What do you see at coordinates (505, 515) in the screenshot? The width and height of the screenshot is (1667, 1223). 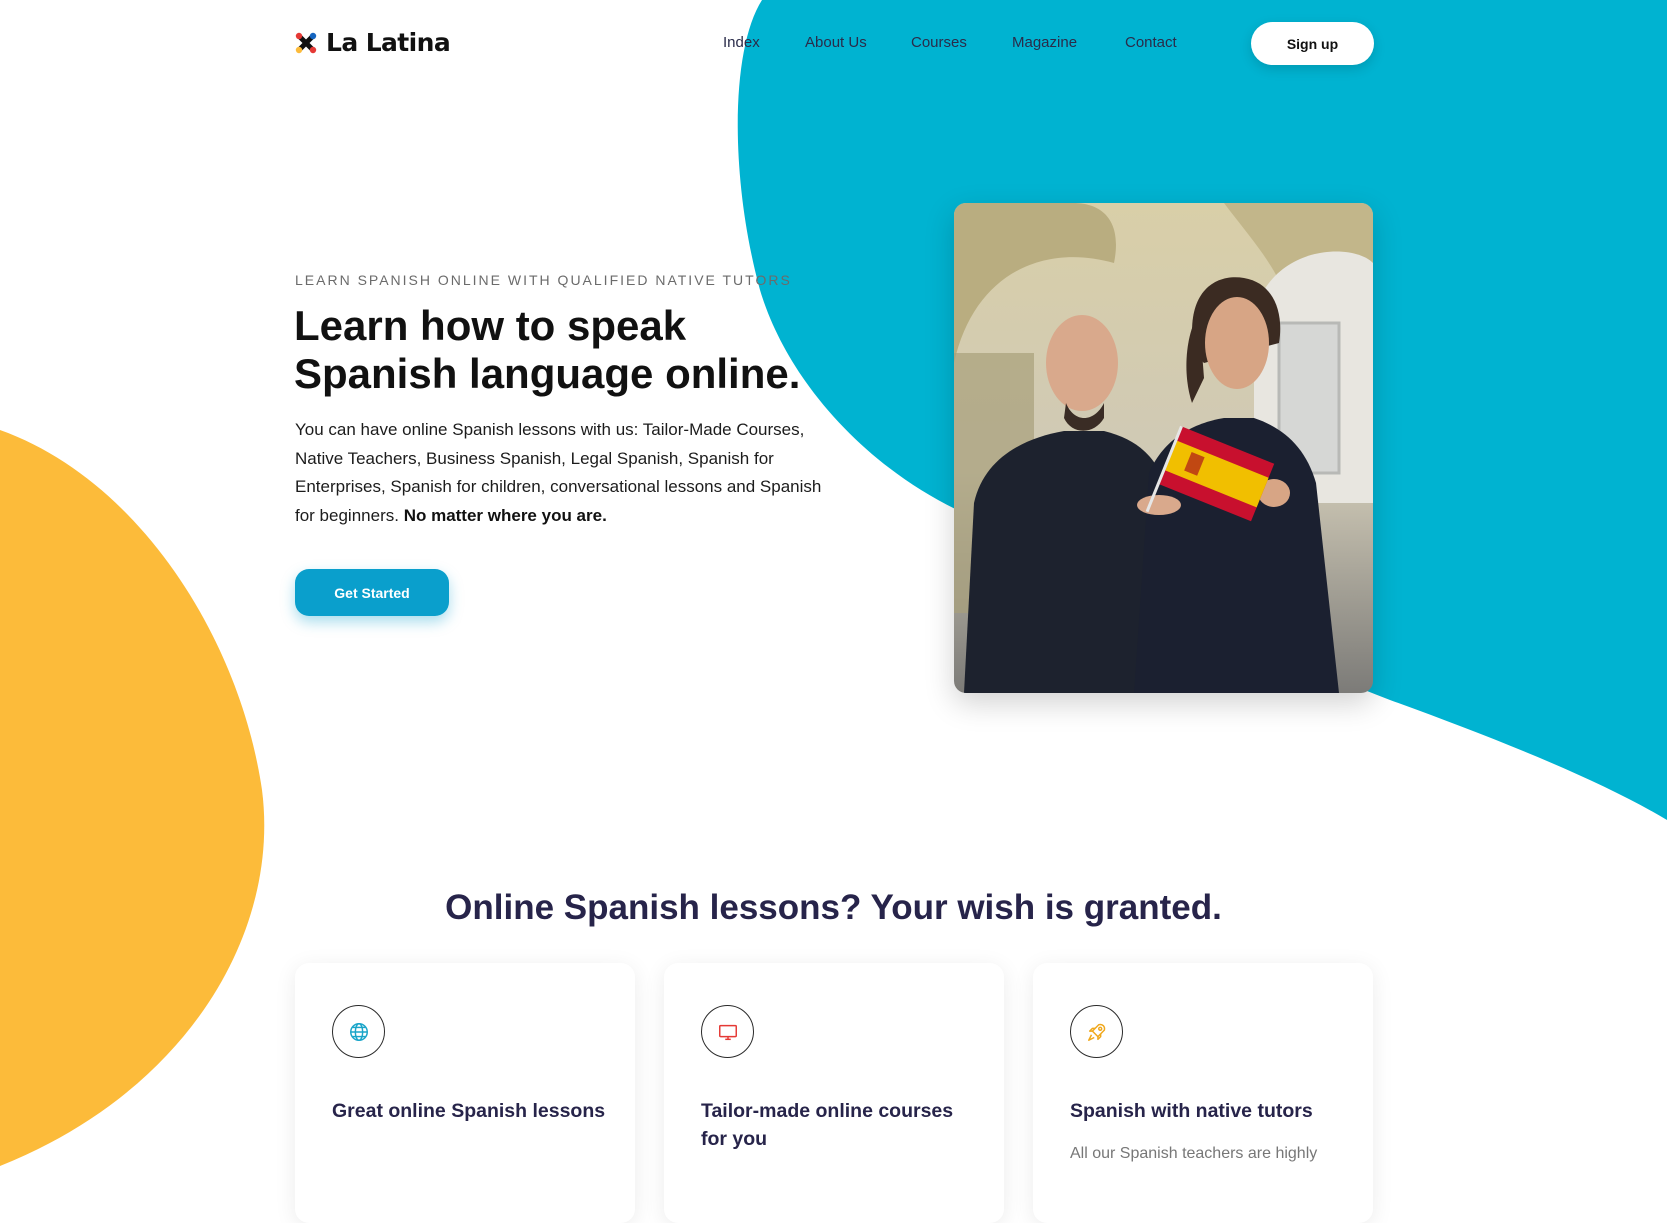 I see `hero-description-emphasis: No matter where you are.` at bounding box center [505, 515].